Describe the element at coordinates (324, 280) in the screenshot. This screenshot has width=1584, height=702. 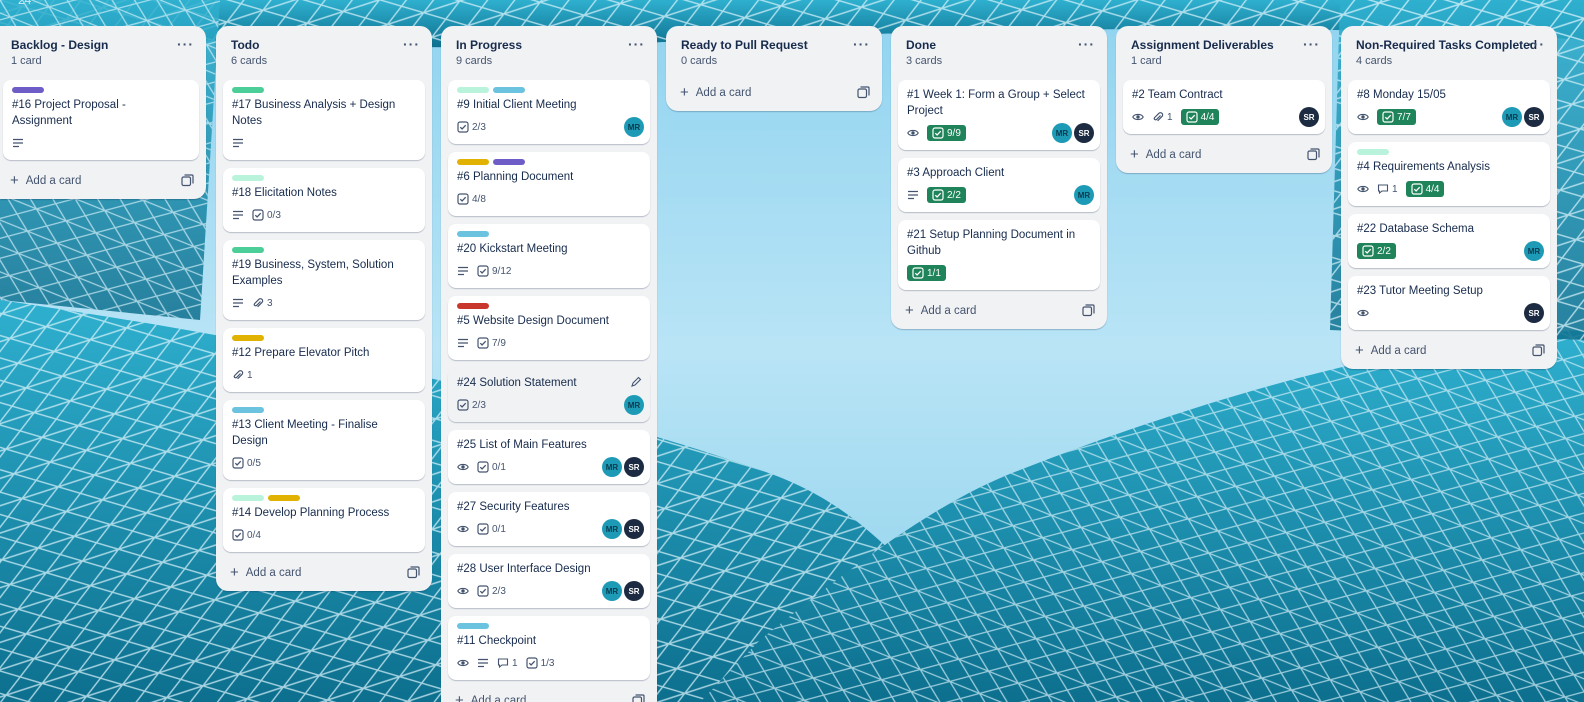
I see `card: #19 Business, System, Solution Examples 3` at that location.